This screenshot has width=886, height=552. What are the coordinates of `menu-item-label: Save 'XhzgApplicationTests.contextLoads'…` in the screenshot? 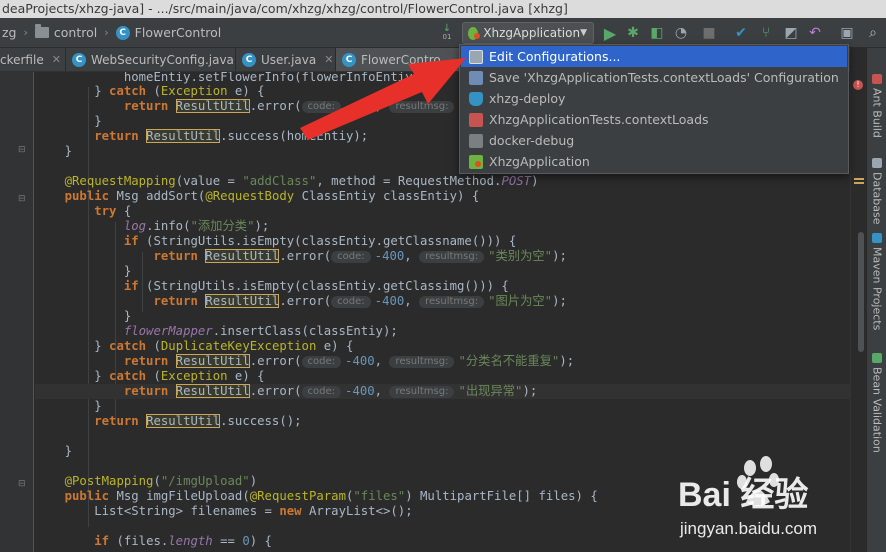 It's located at (664, 77).